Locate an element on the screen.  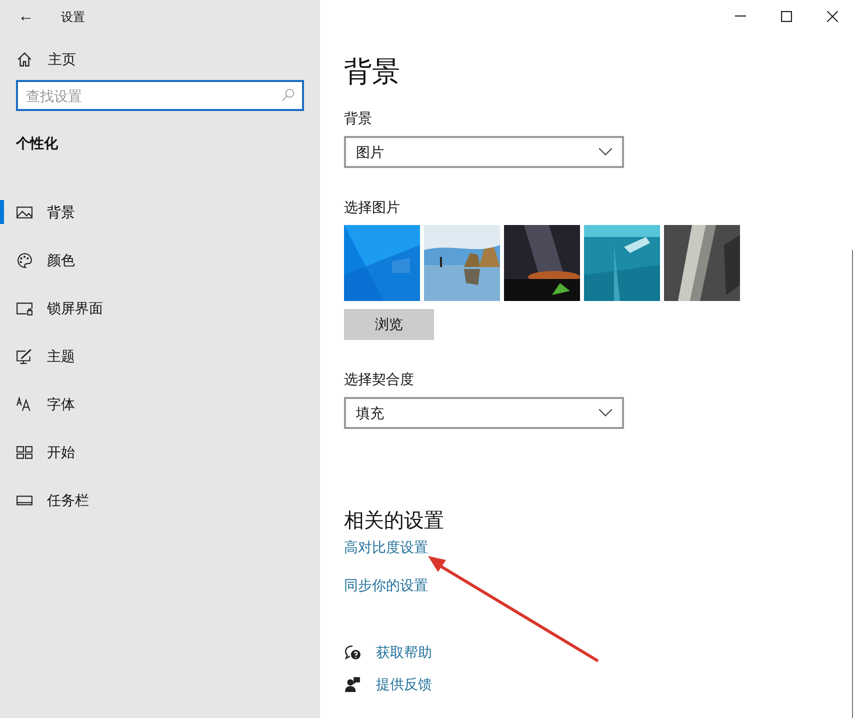
monitor-lock-icon is located at coordinates (24, 308).